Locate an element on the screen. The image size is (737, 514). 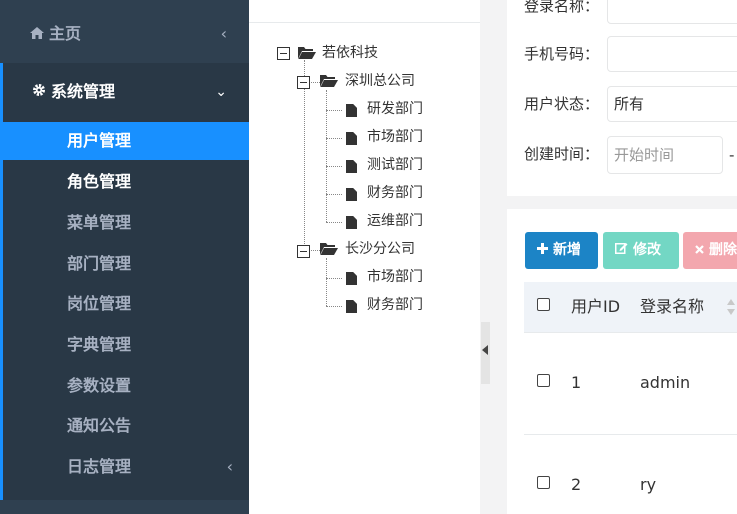
sort-desc-icon is located at coordinates (731, 312).